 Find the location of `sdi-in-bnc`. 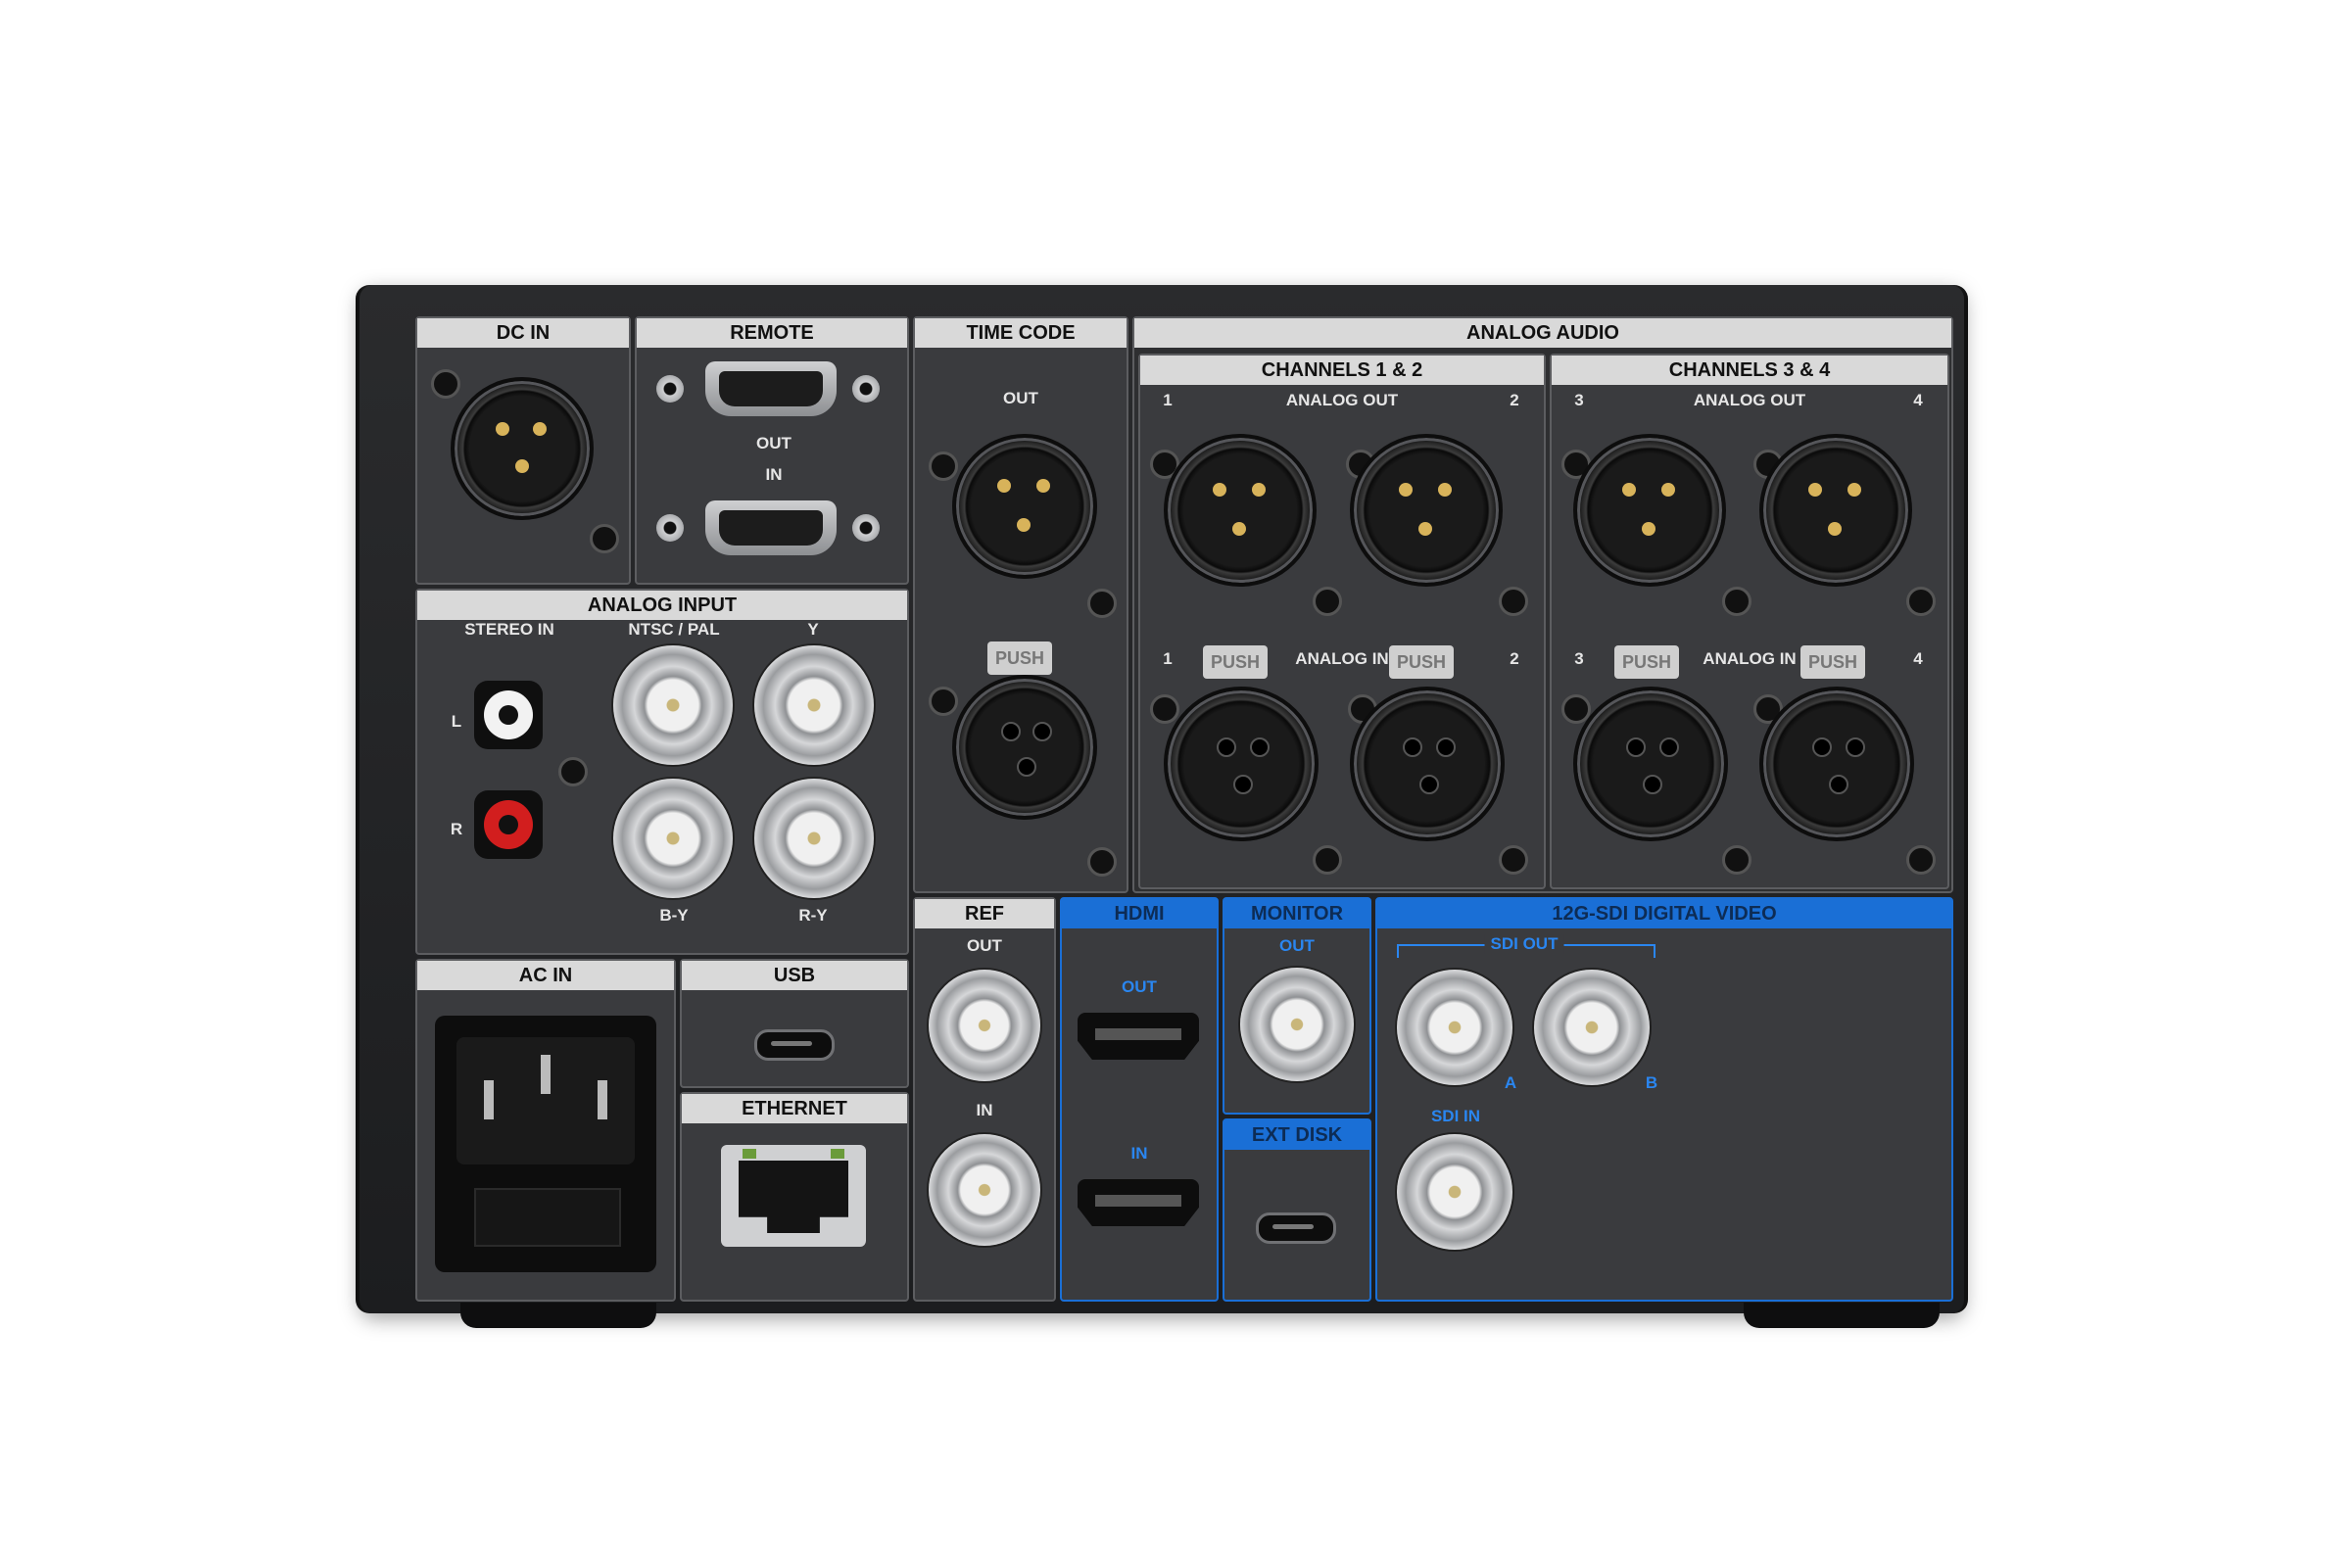

sdi-in-bnc is located at coordinates (1454, 1192).